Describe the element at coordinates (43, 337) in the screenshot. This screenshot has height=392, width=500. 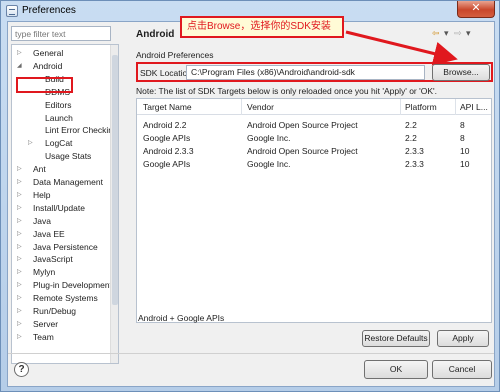
I see `tree-item-team: Team` at that location.